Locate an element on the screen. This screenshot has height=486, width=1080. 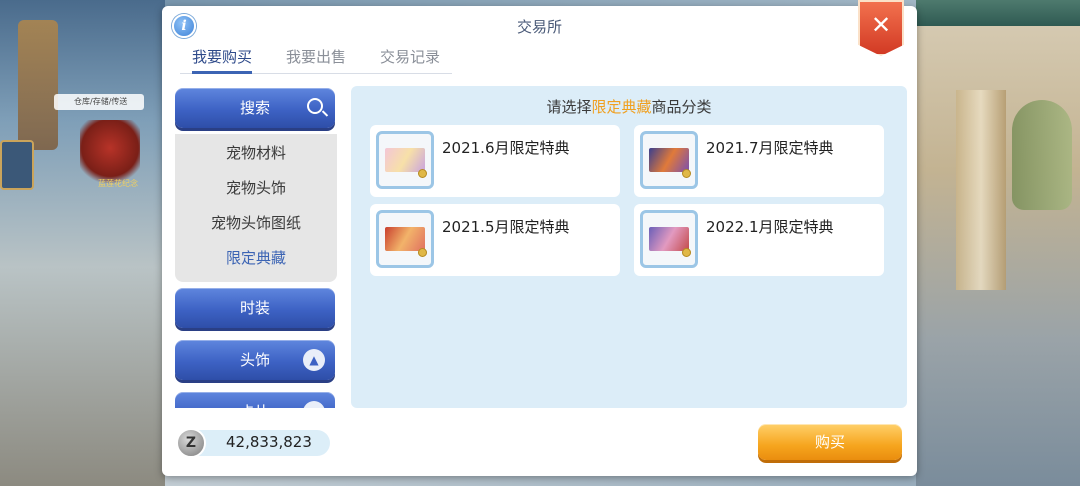
item-label: 2021.5月限定特典 is located at coordinates (506, 227).